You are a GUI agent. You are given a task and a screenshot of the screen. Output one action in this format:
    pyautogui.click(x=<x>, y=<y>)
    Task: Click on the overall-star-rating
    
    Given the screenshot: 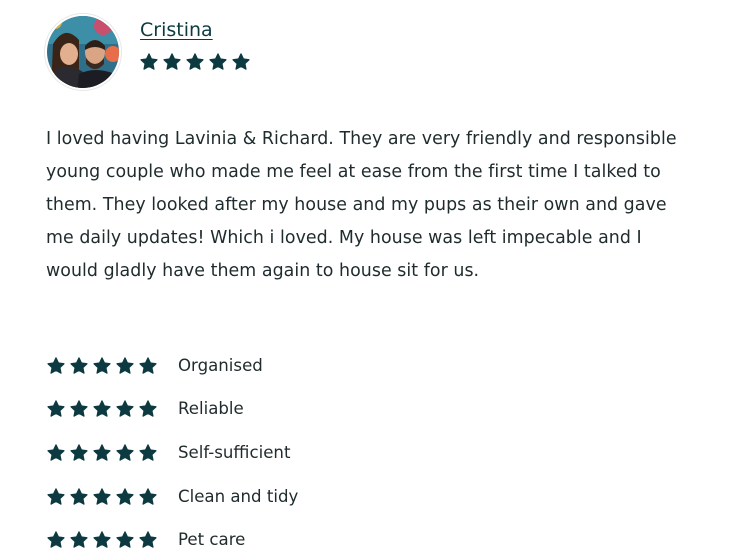 What is the action you would take?
    pyautogui.click(x=195, y=62)
    